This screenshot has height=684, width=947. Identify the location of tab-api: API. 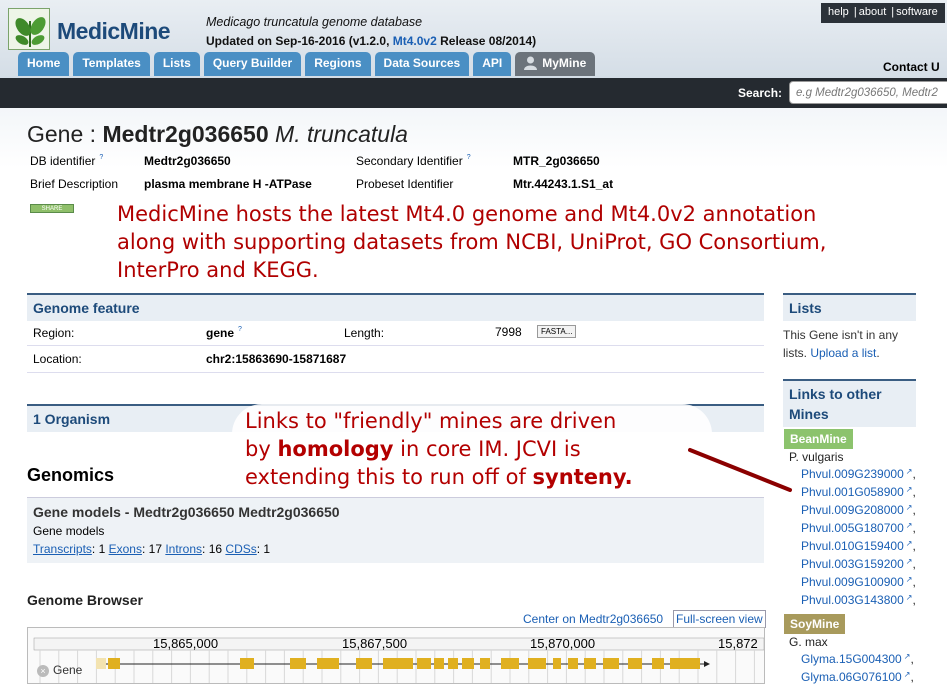
(492, 64).